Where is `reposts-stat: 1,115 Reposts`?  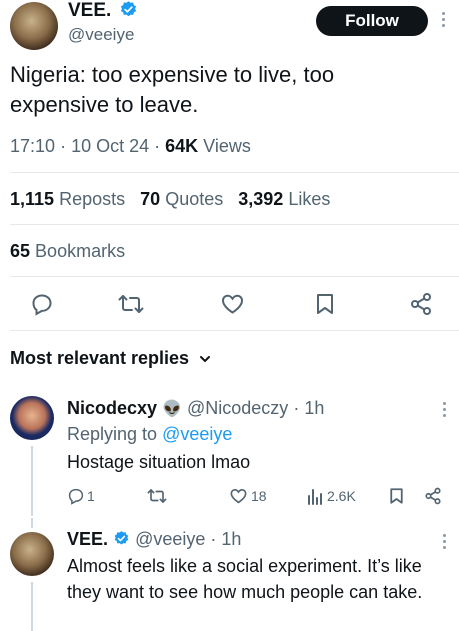
reposts-stat: 1,115 Reposts is located at coordinates (67, 199).